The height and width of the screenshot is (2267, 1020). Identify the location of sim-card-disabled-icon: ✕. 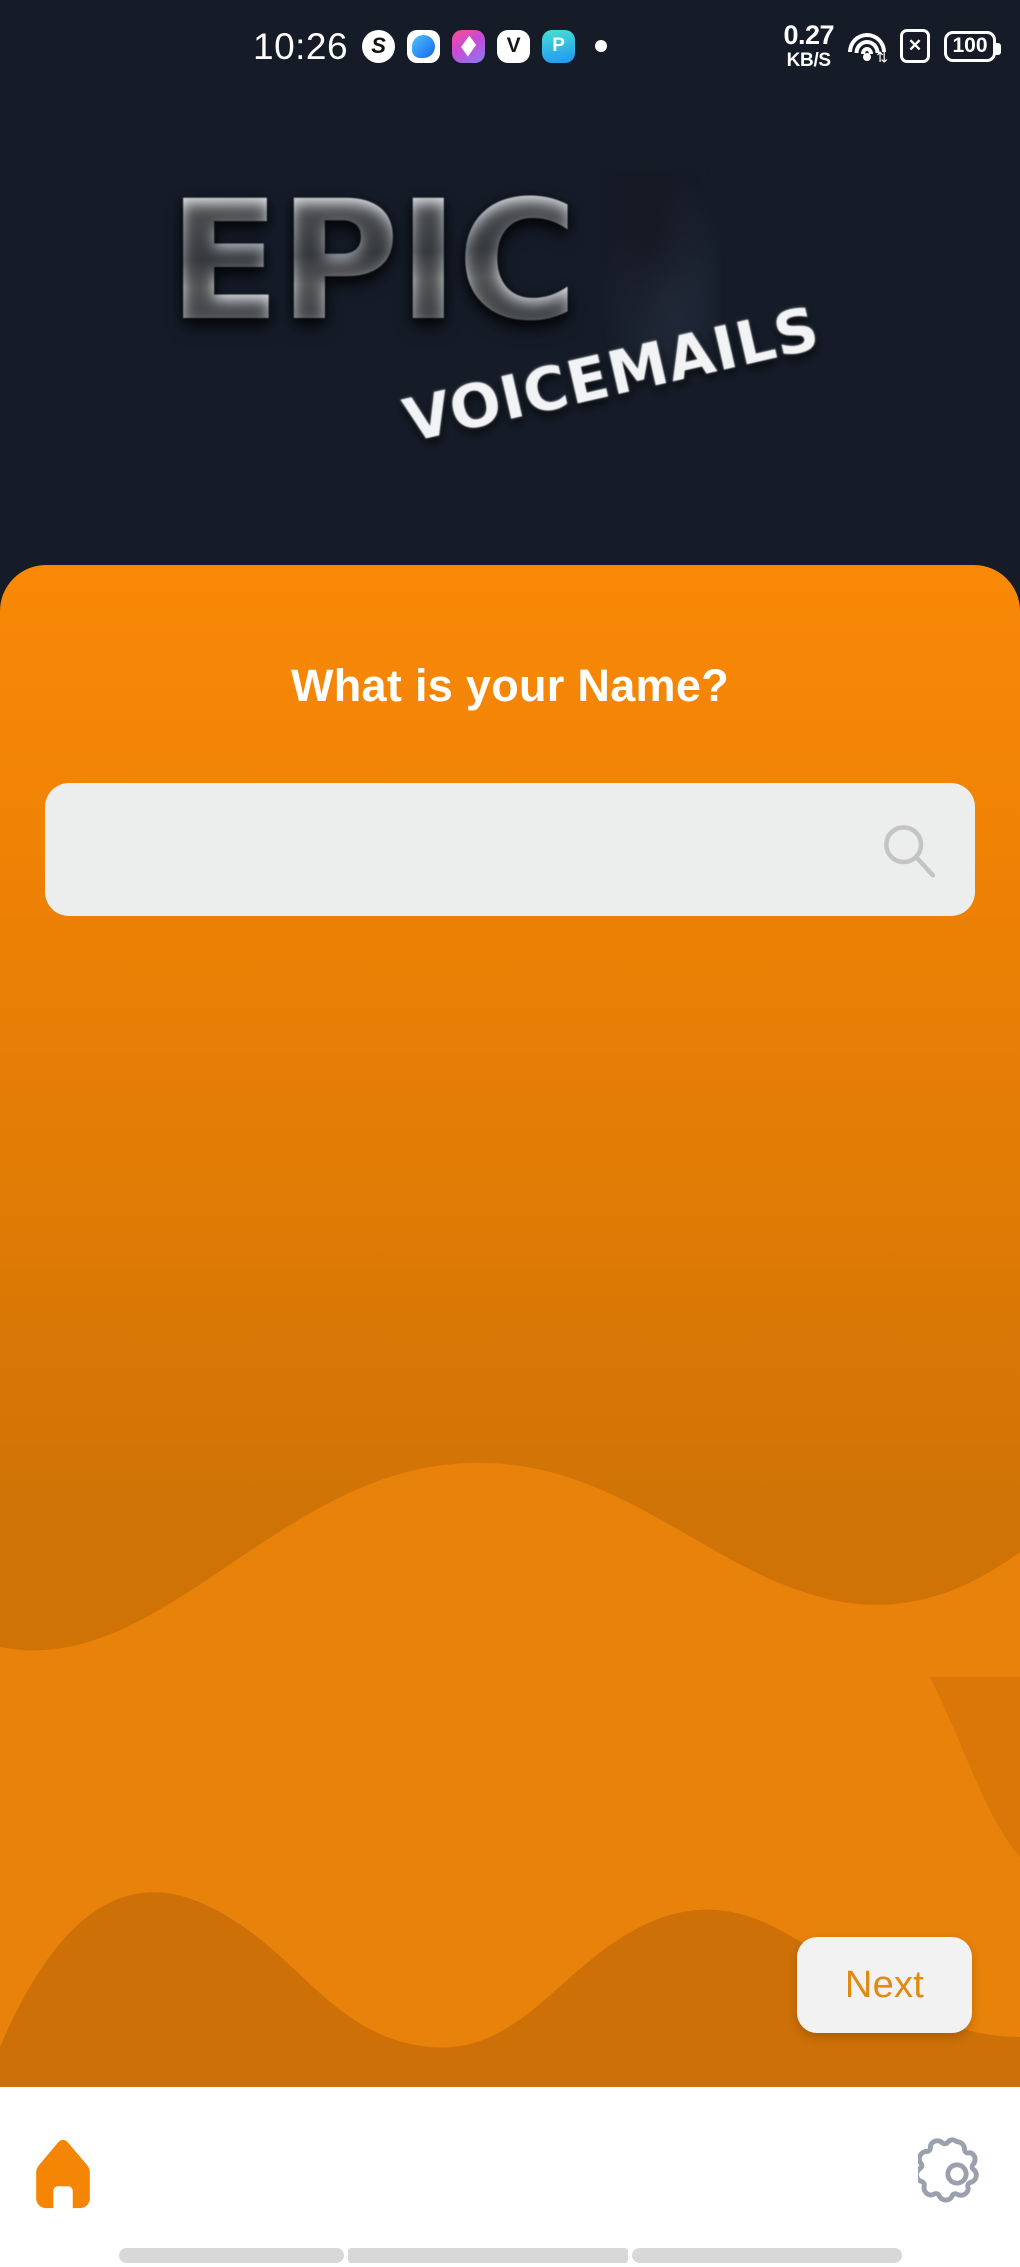
(915, 46).